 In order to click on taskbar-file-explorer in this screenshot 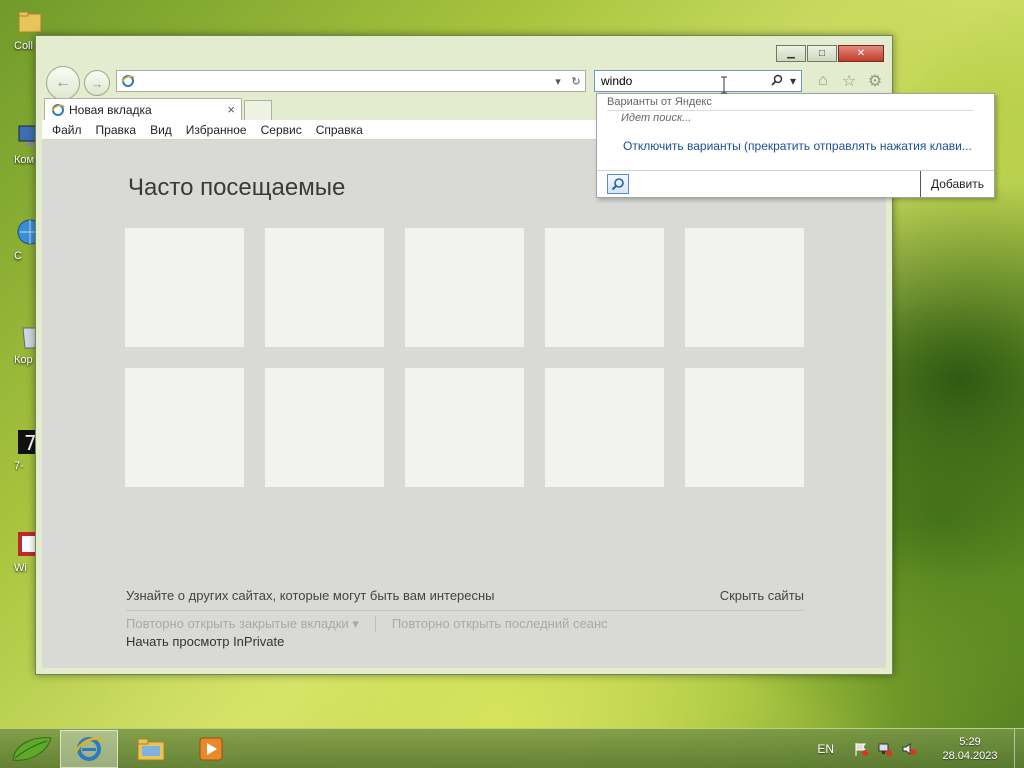, I will do `click(151, 749)`.